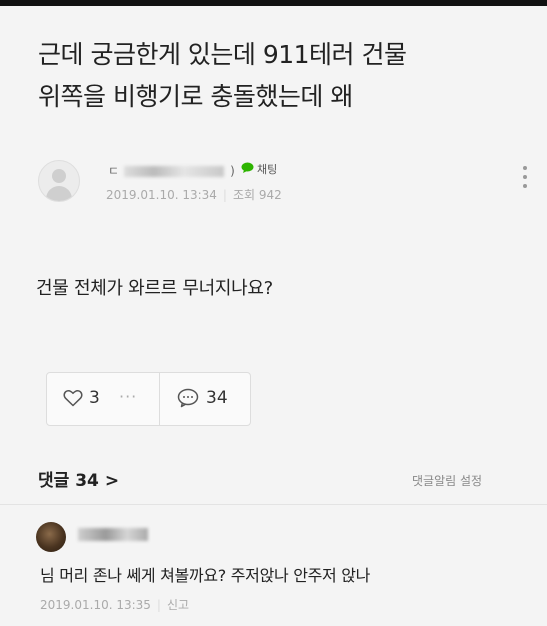 This screenshot has width=547, height=626. What do you see at coordinates (195, 96) in the screenshot?
I see `post-title-line-2: 위쪽을 비행기로 충돌했는데 왜` at bounding box center [195, 96].